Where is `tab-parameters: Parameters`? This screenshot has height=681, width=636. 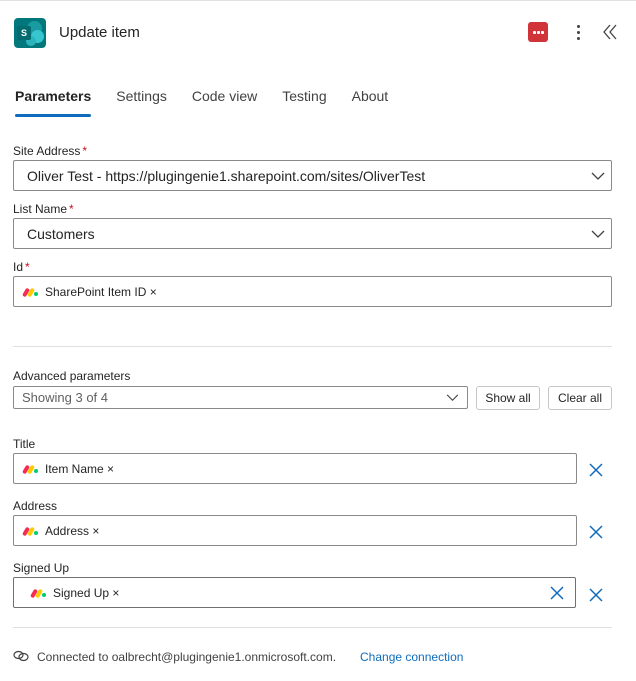
tab-parameters: Parameters is located at coordinates (53, 102).